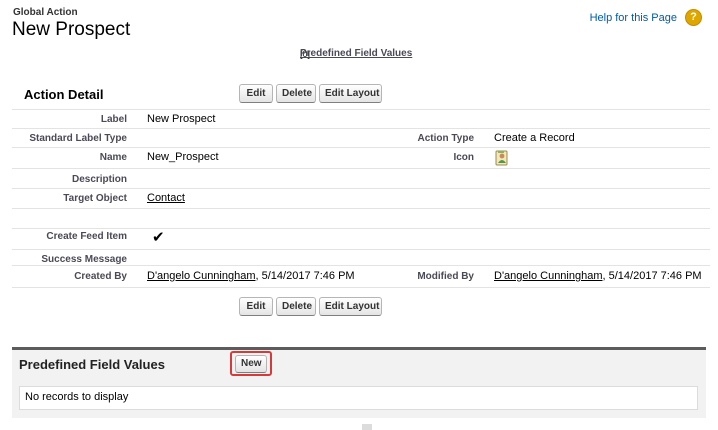 This screenshot has height=430, width=718. Describe the element at coordinates (693, 17) in the screenshot. I see `question-icon: ?` at that location.